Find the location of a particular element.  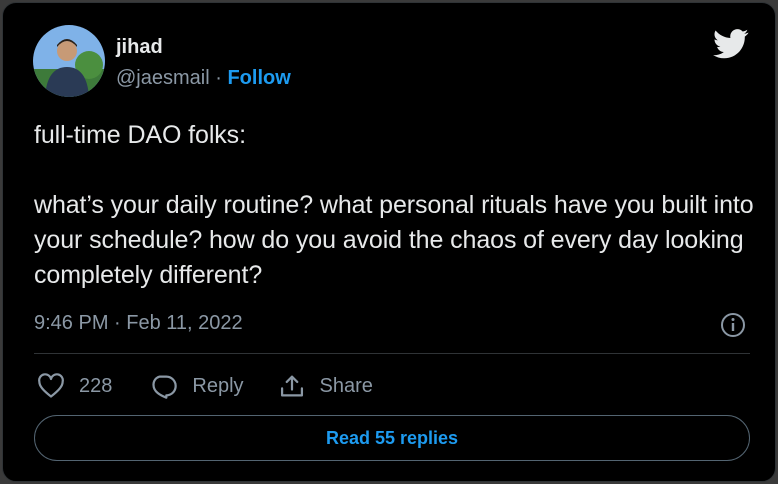

follow-button: Follow is located at coordinates (258, 78).